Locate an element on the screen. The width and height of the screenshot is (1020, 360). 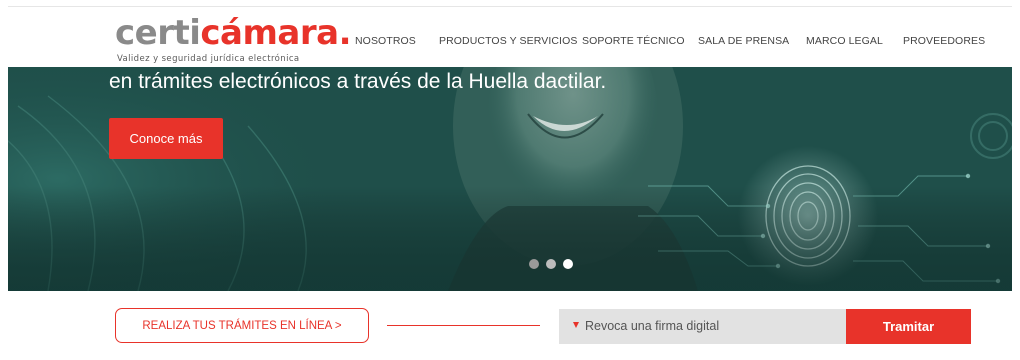
divider-line is located at coordinates (463, 325).